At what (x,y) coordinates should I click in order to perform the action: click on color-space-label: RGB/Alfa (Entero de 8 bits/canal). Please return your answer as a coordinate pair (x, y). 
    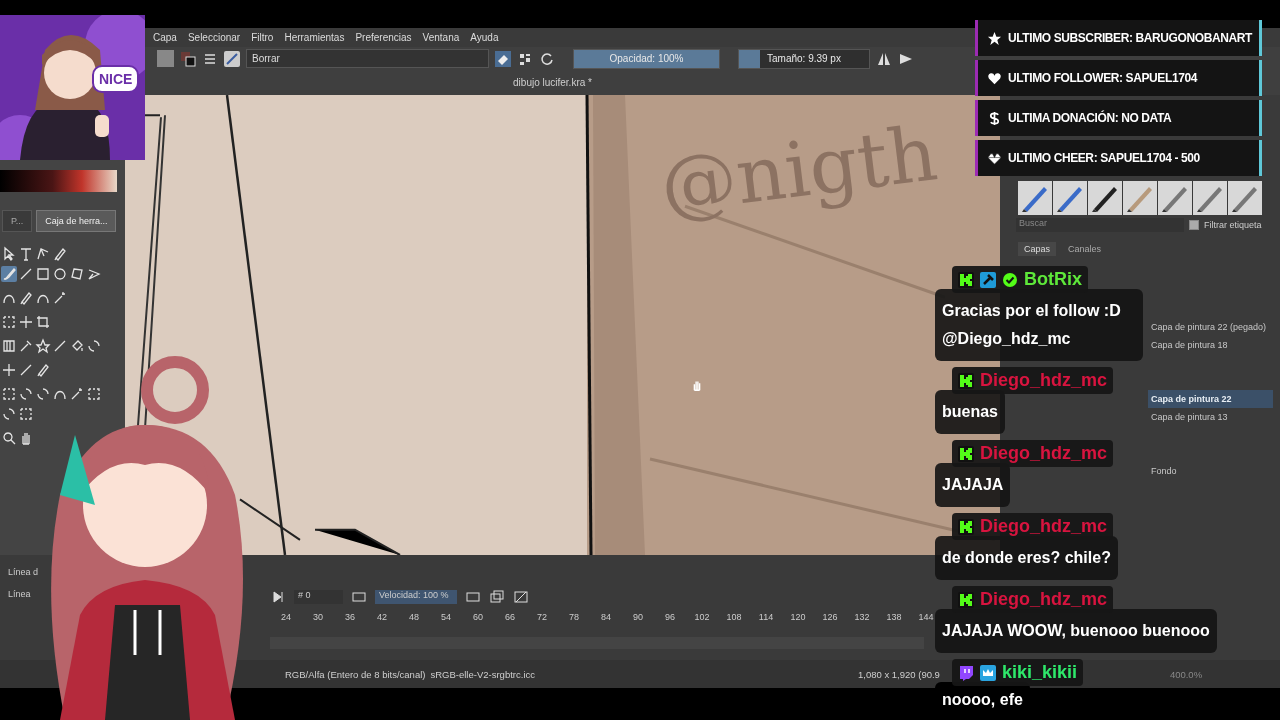
    Looking at the image, I should click on (355, 674).